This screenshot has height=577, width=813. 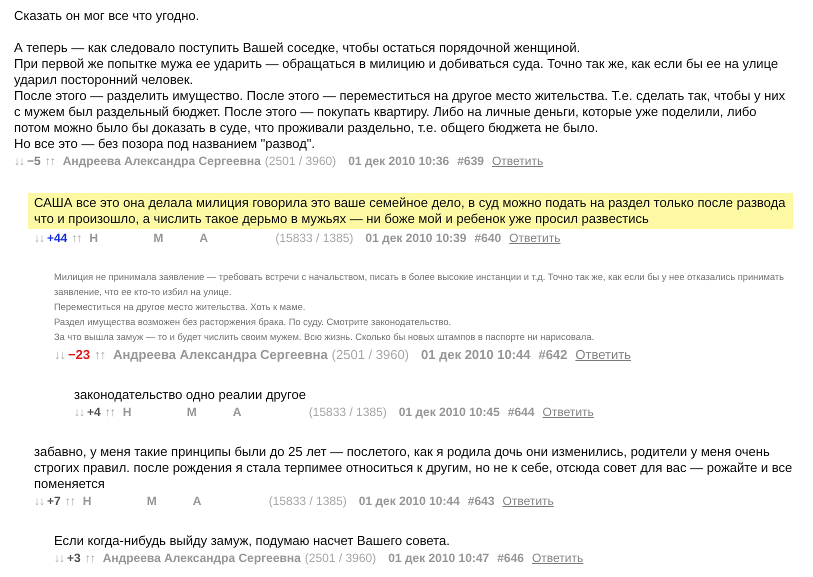 I want to click on rating: +4, so click(x=94, y=412).